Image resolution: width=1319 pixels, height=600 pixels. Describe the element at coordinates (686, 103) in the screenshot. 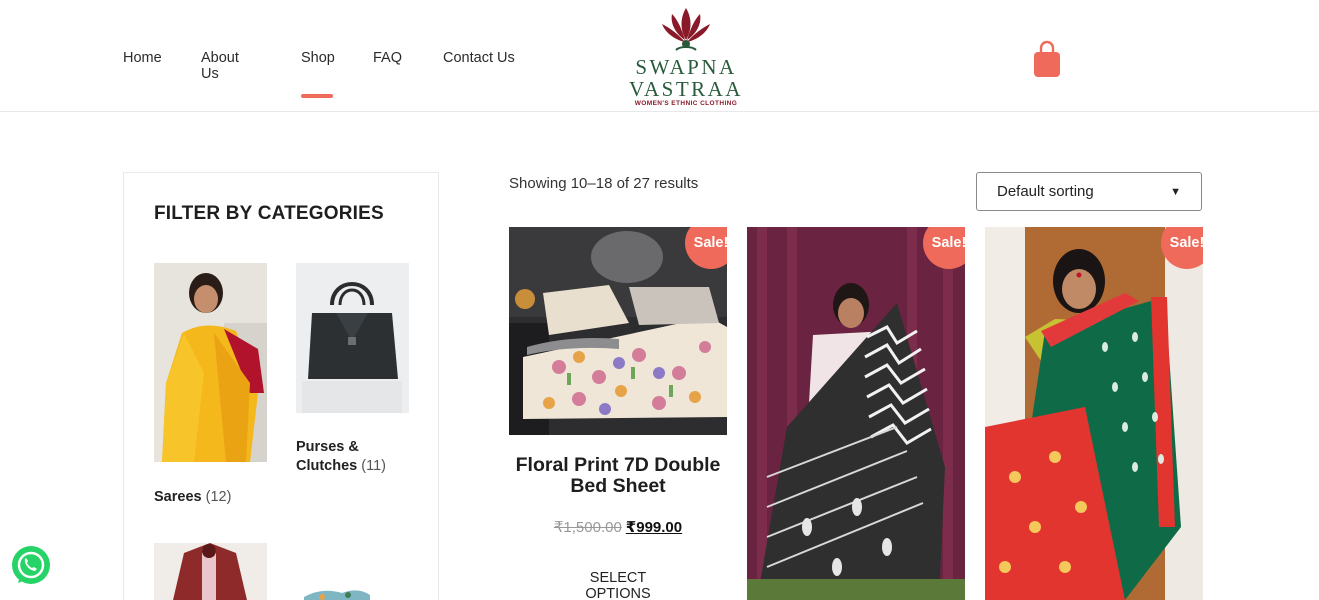

I see `logo-tagline: WOMEN'S ETHNIC CLOTHING` at that location.